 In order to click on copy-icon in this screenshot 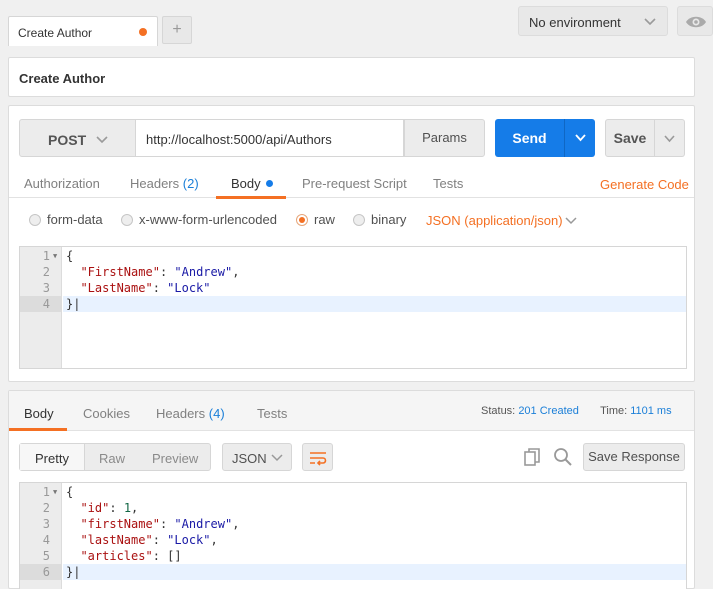, I will do `click(533, 457)`.